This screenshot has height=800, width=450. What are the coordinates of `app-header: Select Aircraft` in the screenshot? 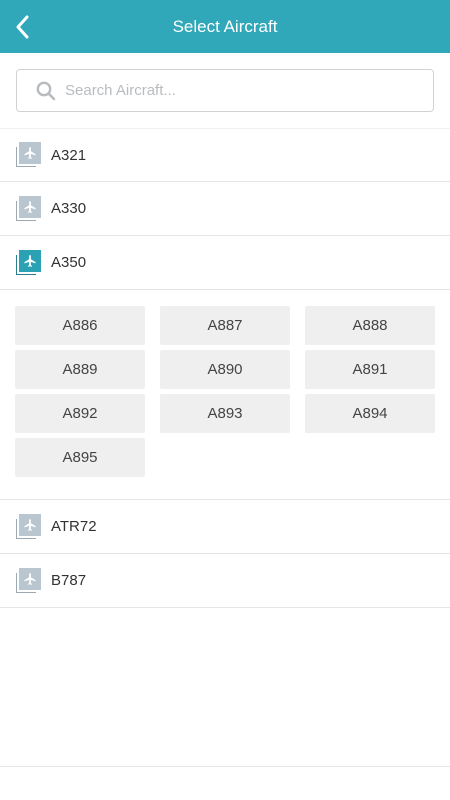 It's located at (225, 26).